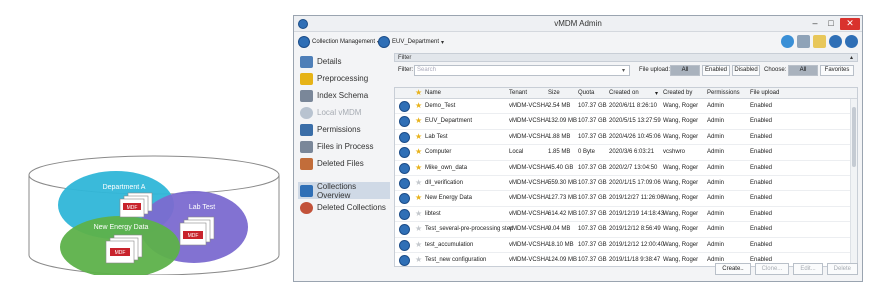 This screenshot has width=869, height=304. What do you see at coordinates (723, 93) in the screenshot?
I see `column-header-permissions: Permissions` at bounding box center [723, 93].